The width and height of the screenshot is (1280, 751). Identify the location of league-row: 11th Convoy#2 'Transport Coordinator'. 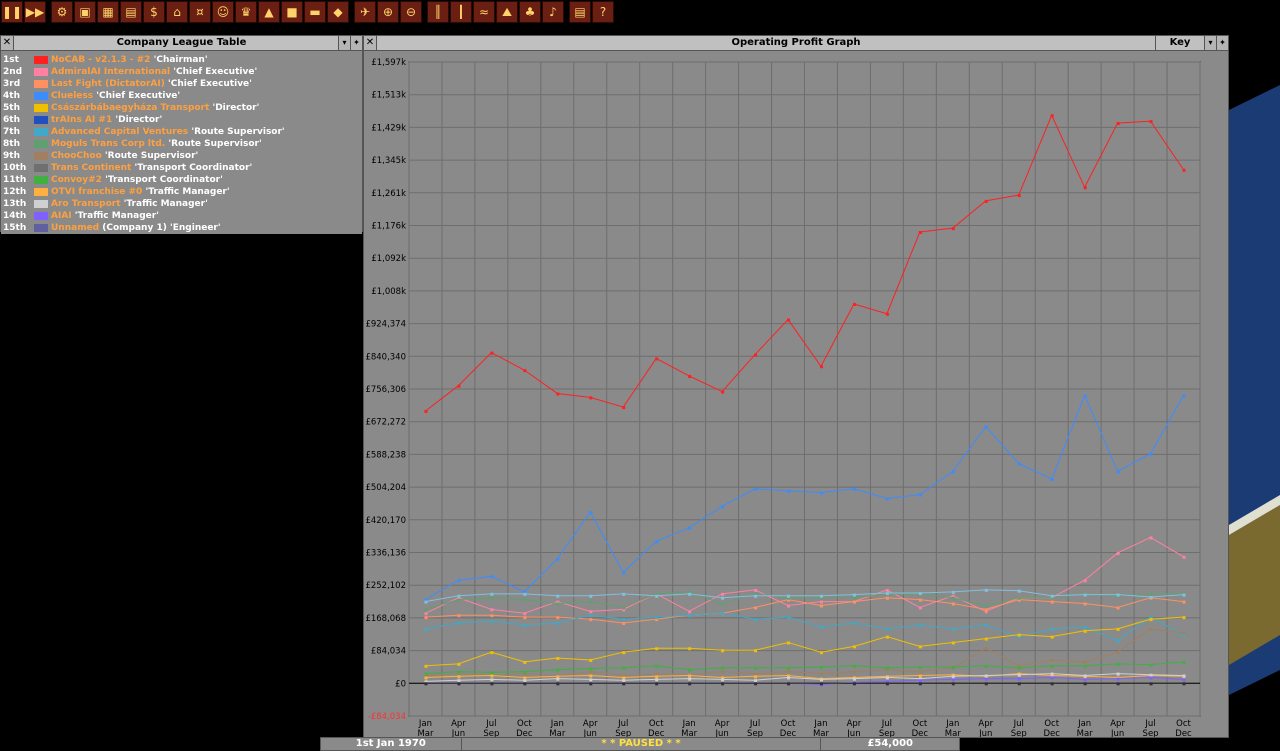
(181, 180).